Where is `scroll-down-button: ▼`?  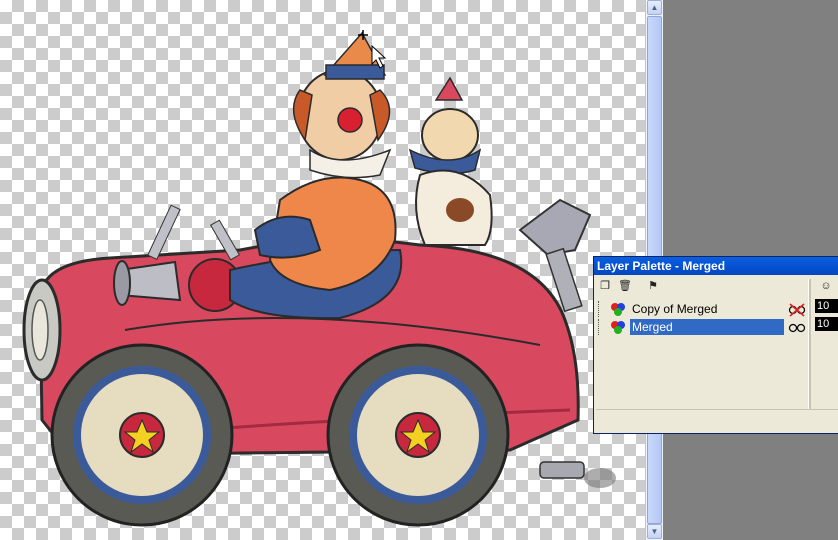
scroll-down-button: ▼ is located at coordinates (654, 531).